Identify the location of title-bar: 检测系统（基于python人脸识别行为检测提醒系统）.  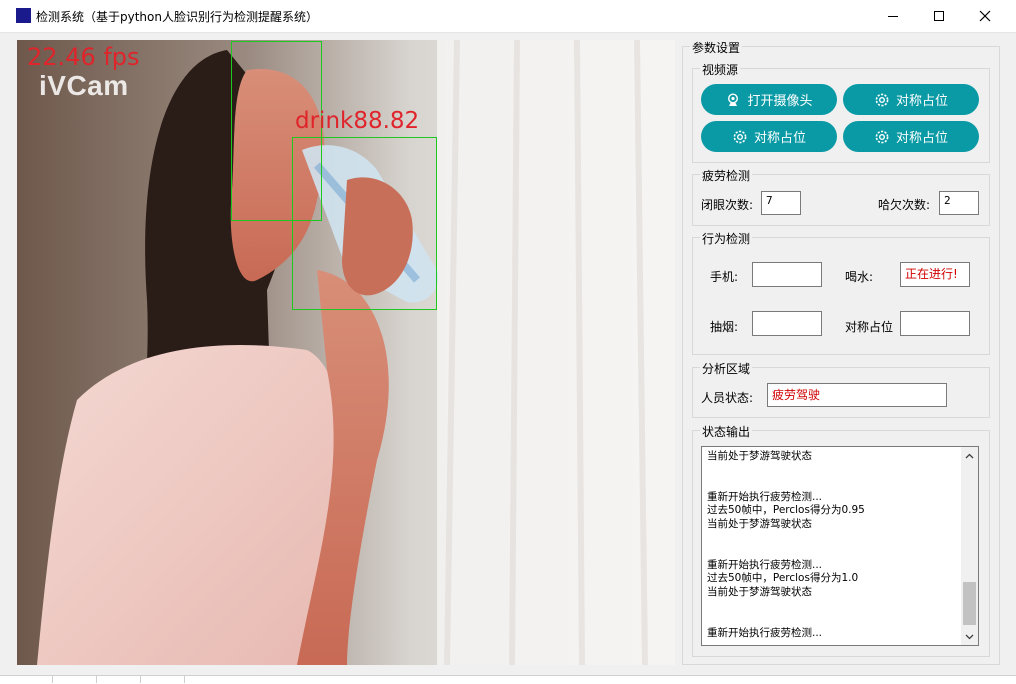
(508, 16).